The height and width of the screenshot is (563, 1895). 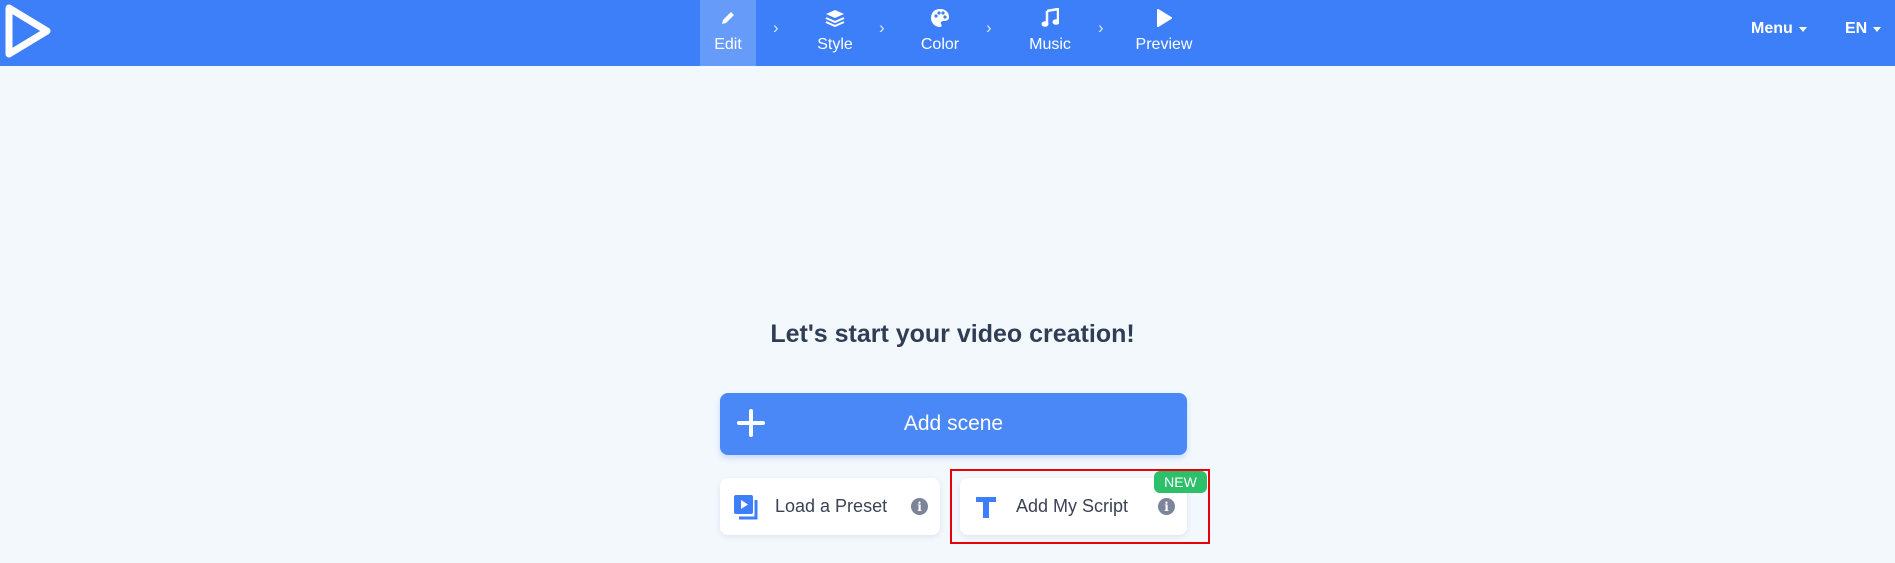 I want to click on language-dropdown: EN, so click(x=1863, y=29).